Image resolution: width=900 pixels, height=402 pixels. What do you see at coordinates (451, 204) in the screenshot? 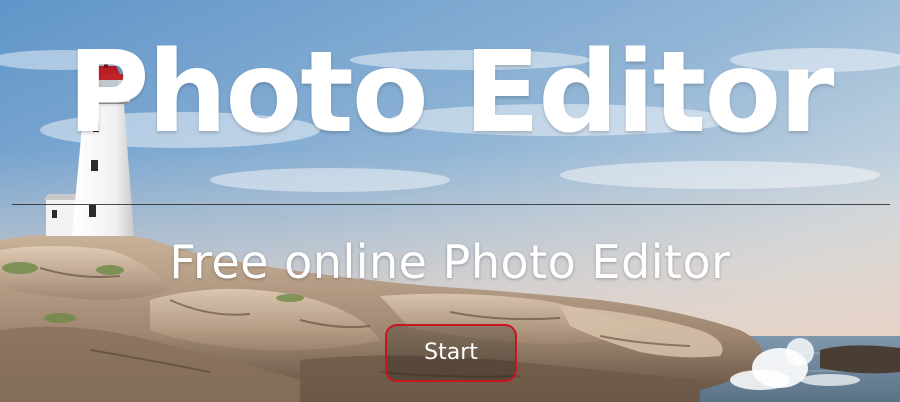
I see `title-divider` at bounding box center [451, 204].